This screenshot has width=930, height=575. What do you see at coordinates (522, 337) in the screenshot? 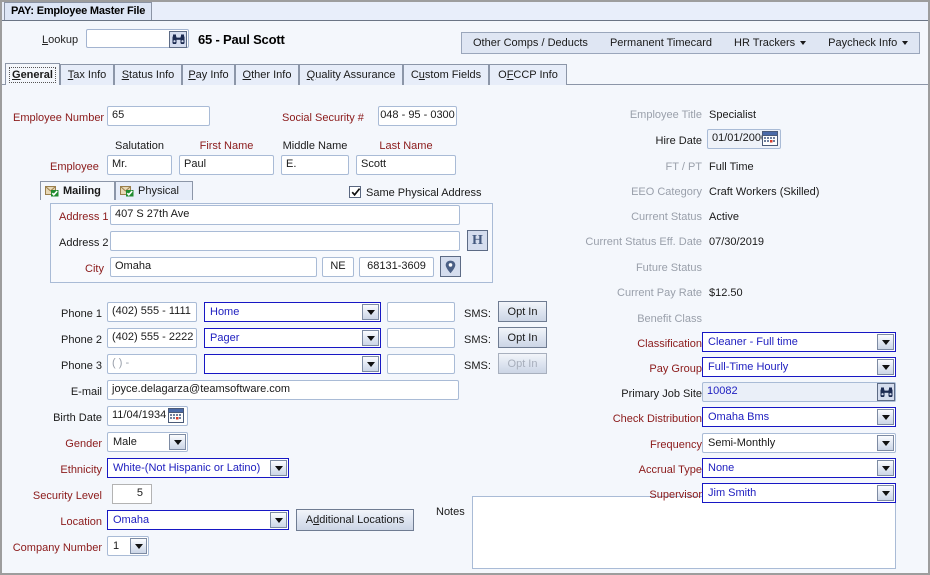
I see `phone2-sms-opt-in-button: Opt In` at bounding box center [522, 337].